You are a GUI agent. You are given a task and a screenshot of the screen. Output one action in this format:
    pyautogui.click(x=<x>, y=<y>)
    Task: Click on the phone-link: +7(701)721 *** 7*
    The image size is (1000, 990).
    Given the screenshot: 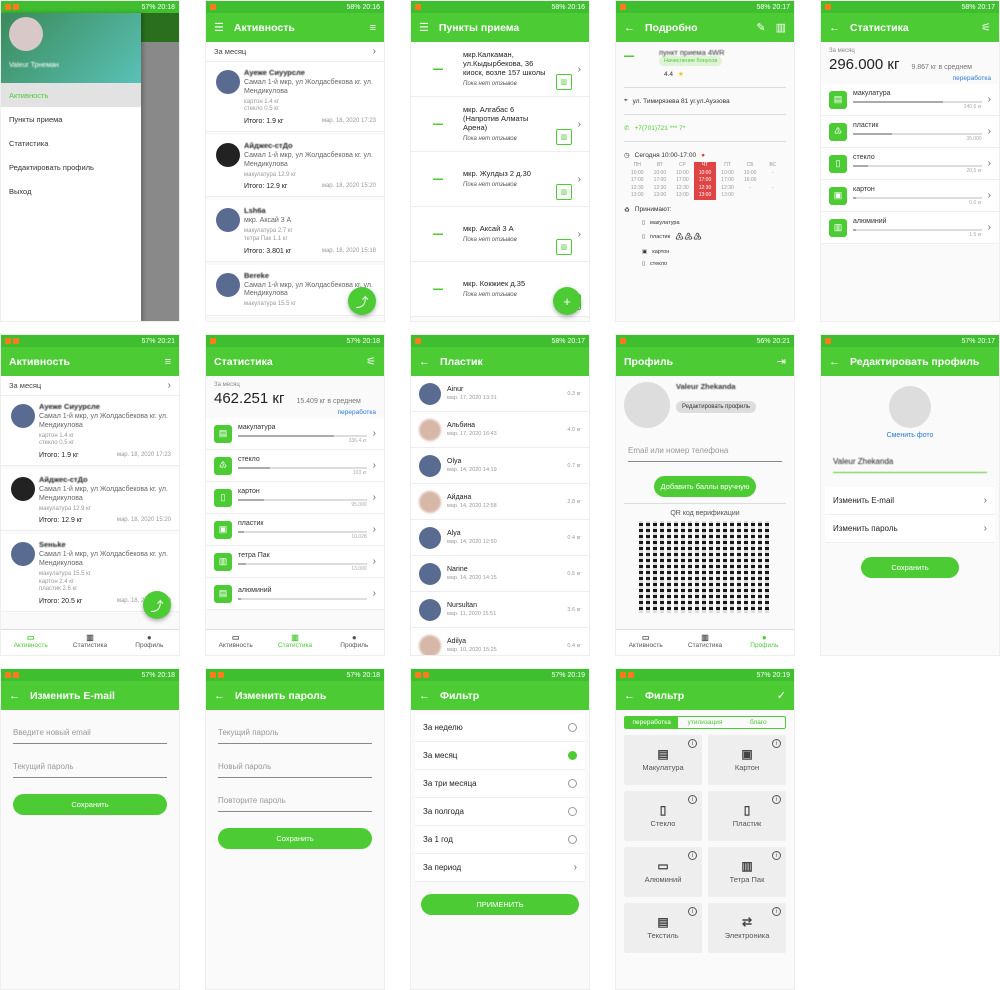 What is the action you would take?
    pyautogui.click(x=659, y=128)
    